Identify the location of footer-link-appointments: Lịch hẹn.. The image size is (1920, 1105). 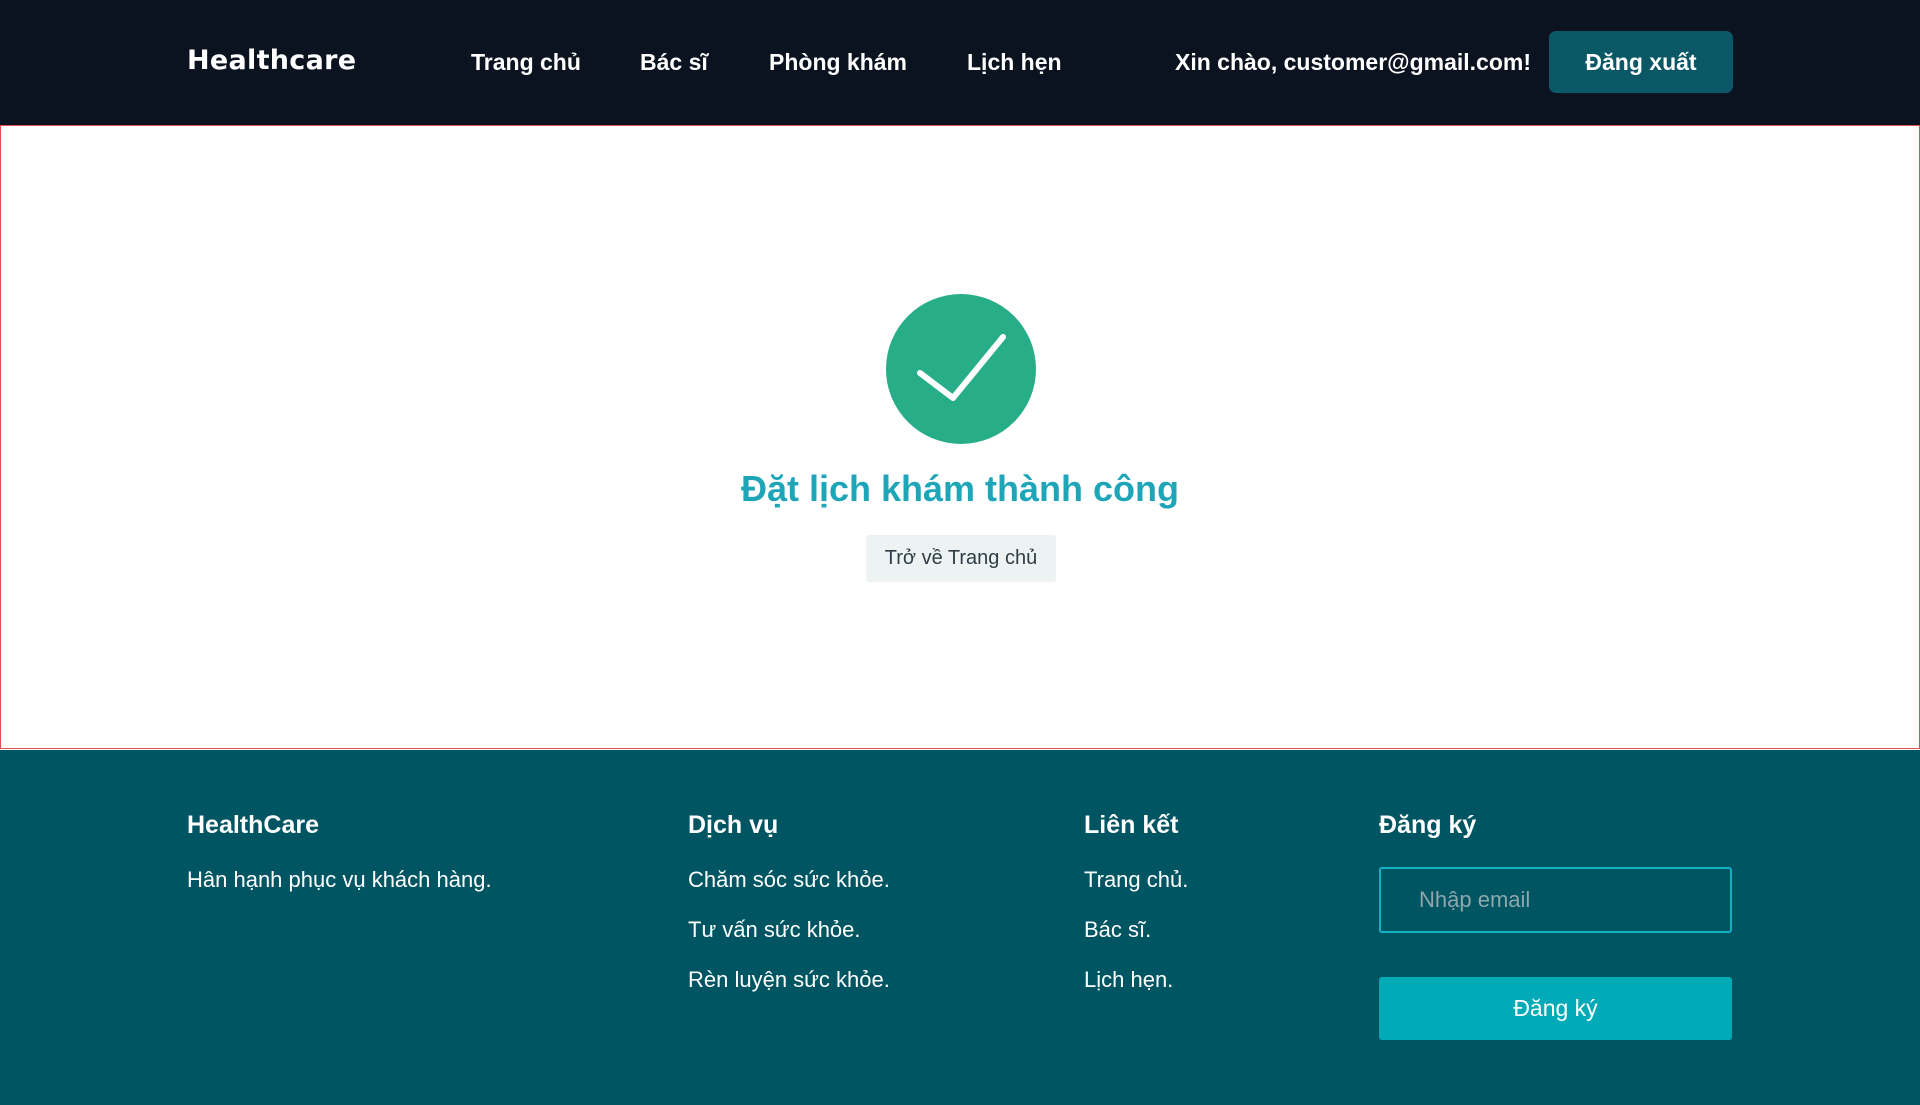
(1136, 980).